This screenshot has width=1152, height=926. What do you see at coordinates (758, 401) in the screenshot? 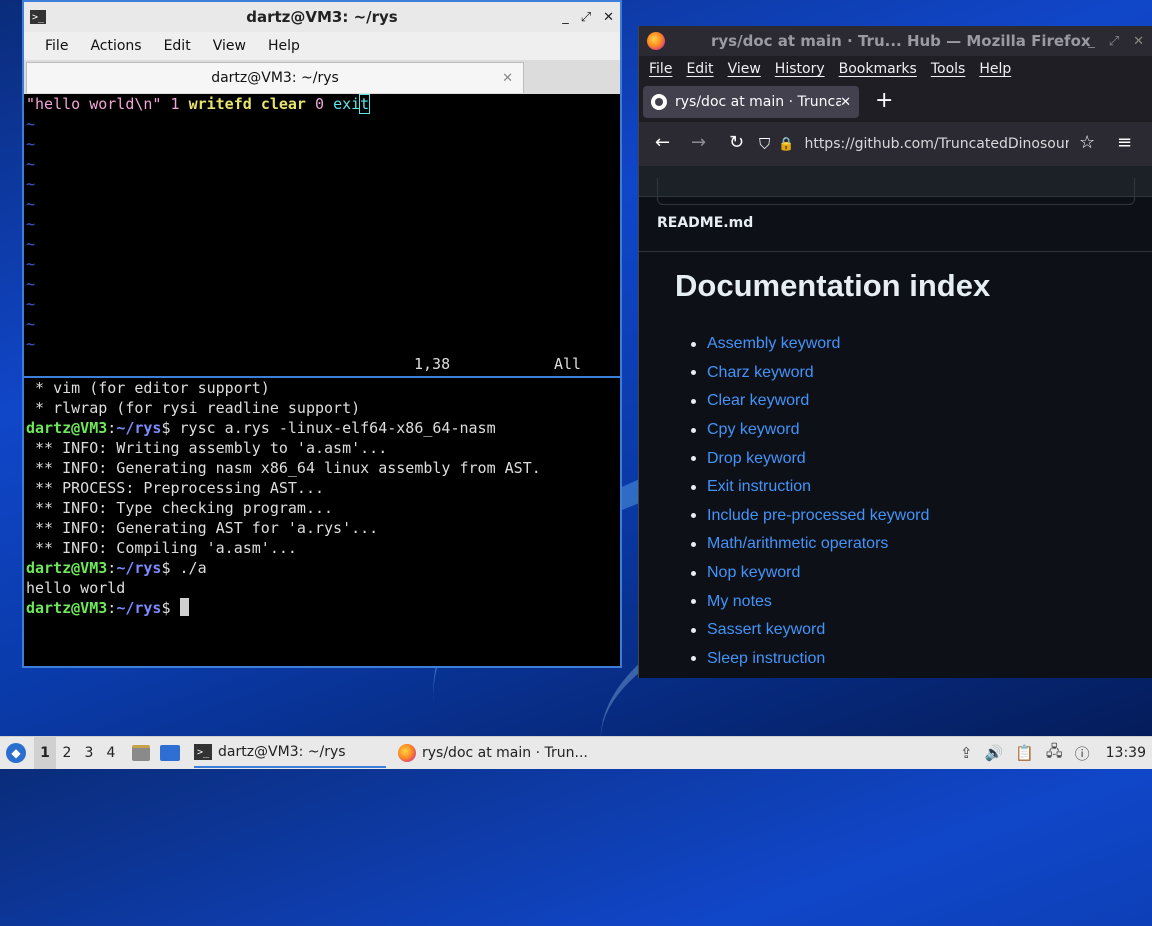
I see `doc-link: Clear keyword` at bounding box center [758, 401].